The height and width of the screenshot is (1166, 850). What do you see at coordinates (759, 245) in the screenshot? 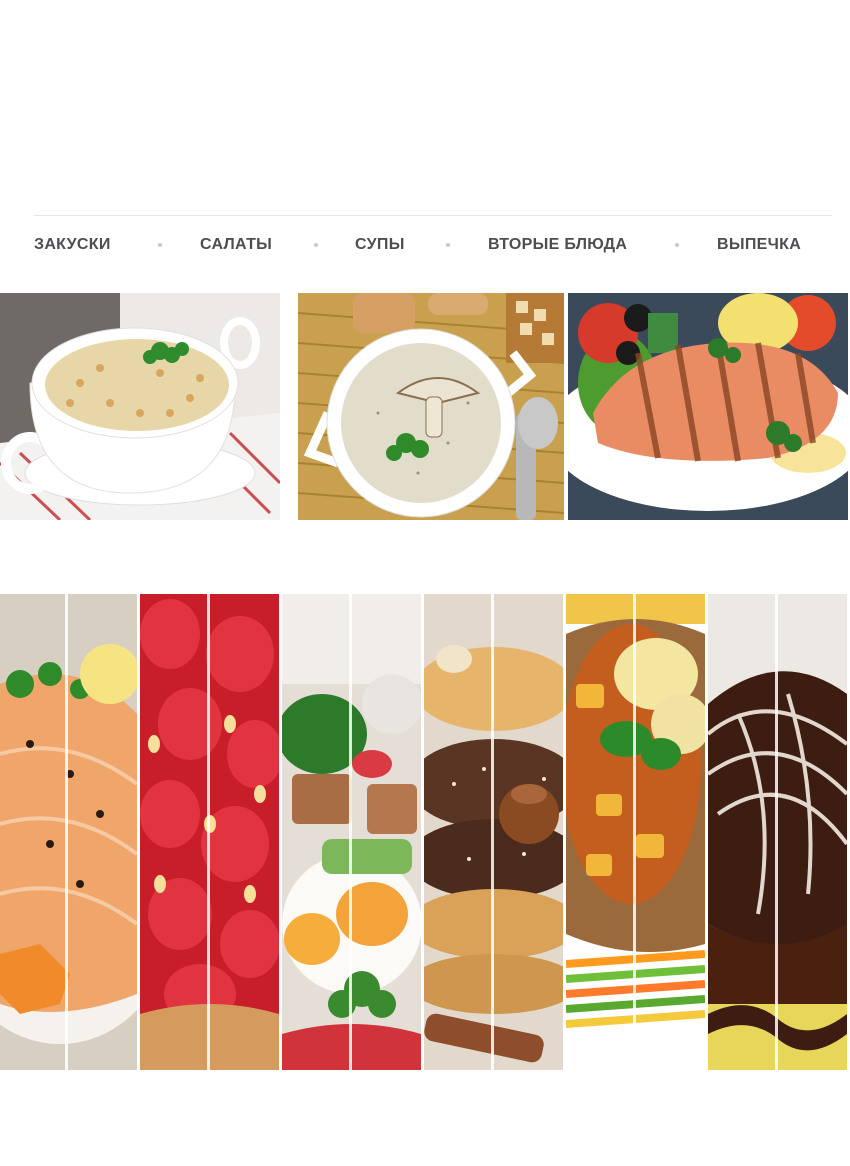
I see `nav-item-pastry: ВЫПЕЧКА` at bounding box center [759, 245].